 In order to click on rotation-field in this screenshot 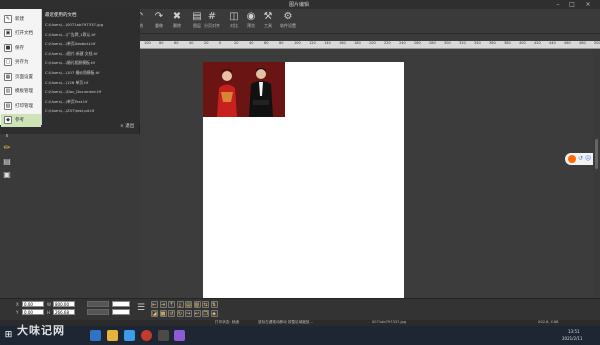, I will do `click(121, 304)`.